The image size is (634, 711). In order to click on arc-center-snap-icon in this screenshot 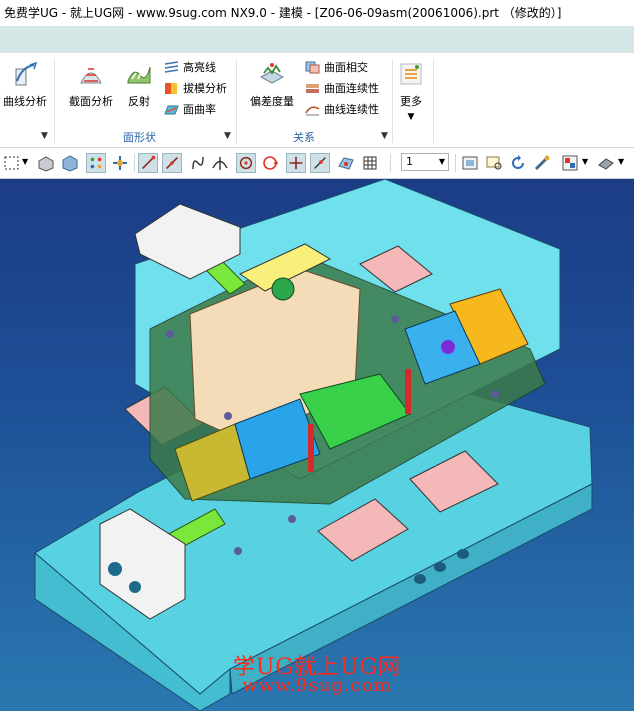, I will do `click(246, 163)`.